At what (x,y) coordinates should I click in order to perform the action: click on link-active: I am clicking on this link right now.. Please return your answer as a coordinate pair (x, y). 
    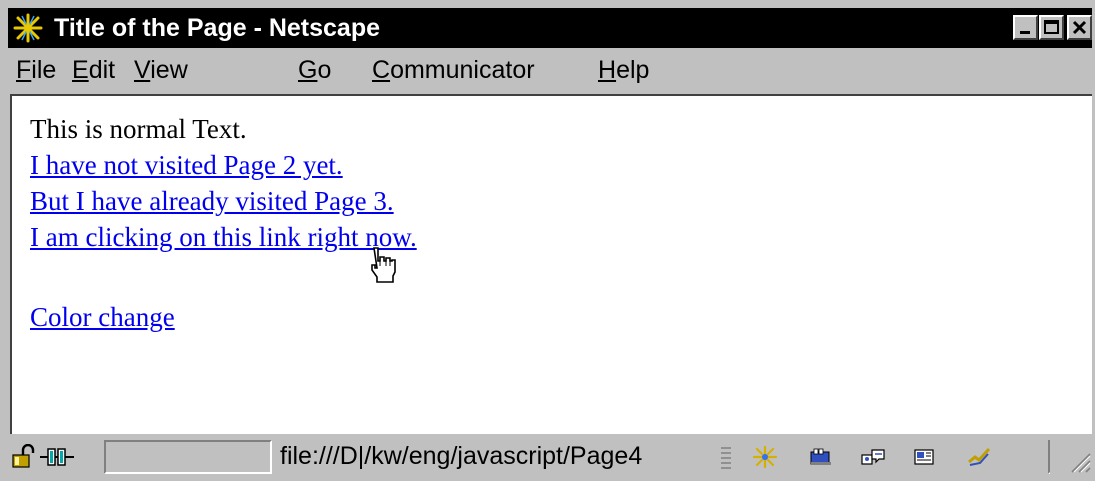
    Looking at the image, I should click on (223, 237).